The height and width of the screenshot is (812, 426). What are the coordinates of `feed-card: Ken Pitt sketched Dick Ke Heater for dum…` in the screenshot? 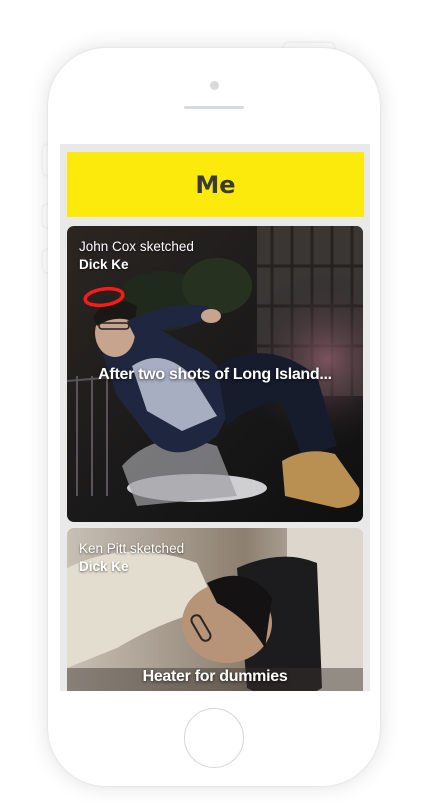 It's located at (215, 609).